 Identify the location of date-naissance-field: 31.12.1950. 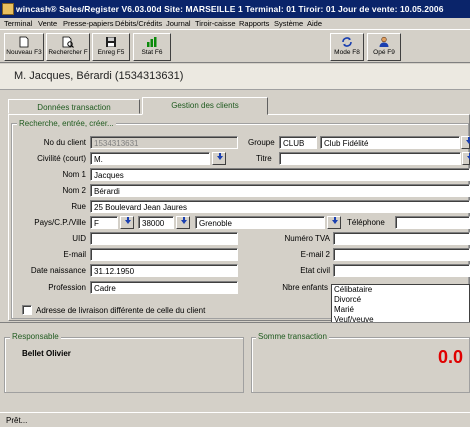
(164, 270).